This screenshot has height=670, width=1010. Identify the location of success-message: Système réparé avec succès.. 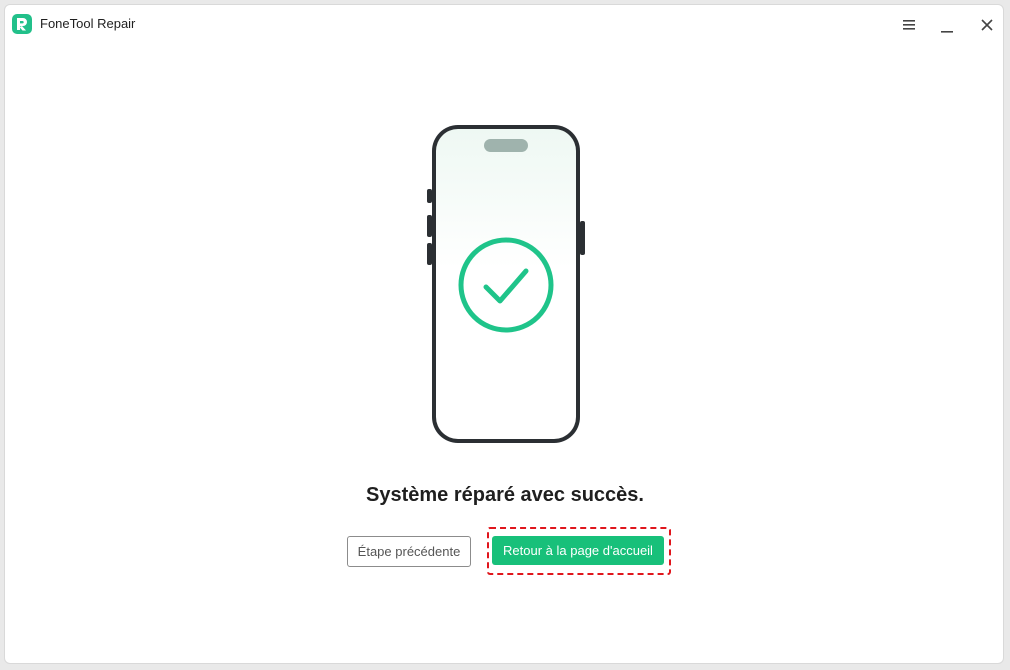
(505, 495).